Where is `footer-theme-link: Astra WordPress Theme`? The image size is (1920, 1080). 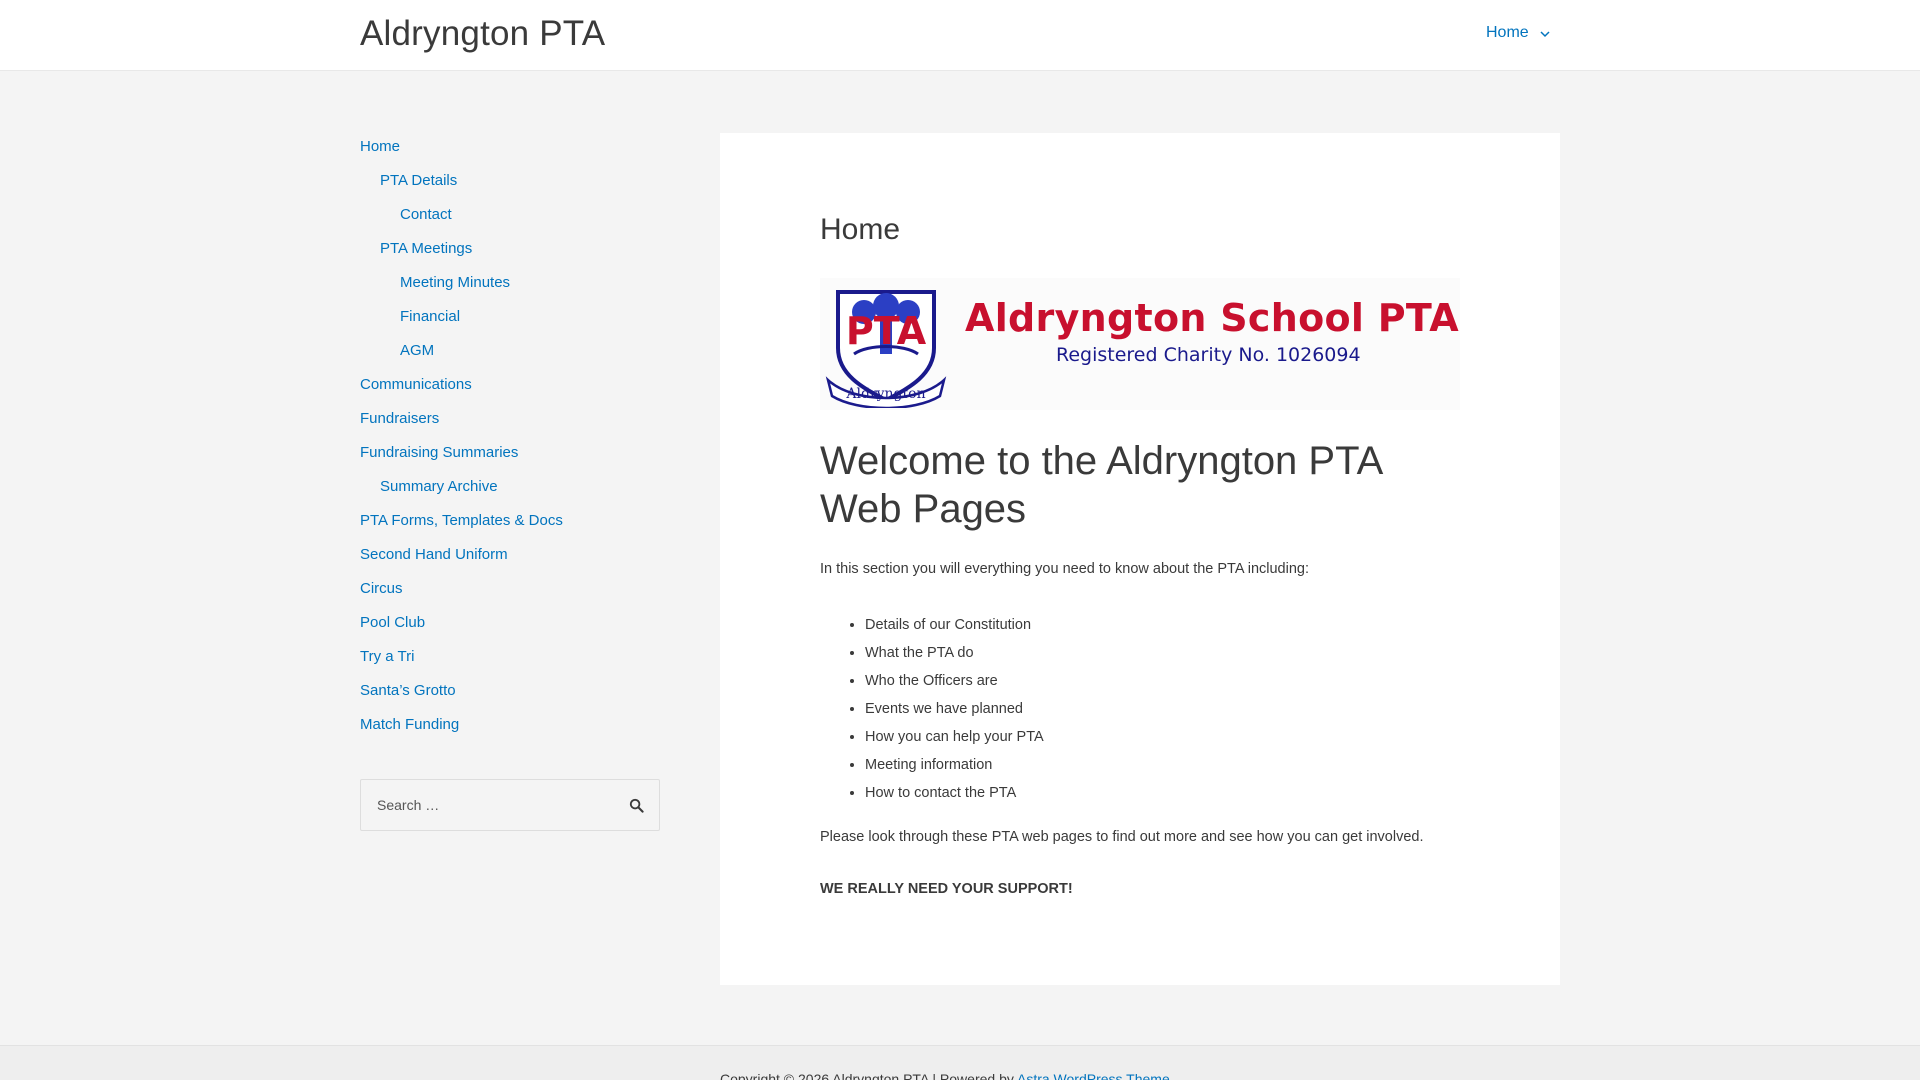 footer-theme-link: Astra WordPress Theme is located at coordinates (1093, 1075).